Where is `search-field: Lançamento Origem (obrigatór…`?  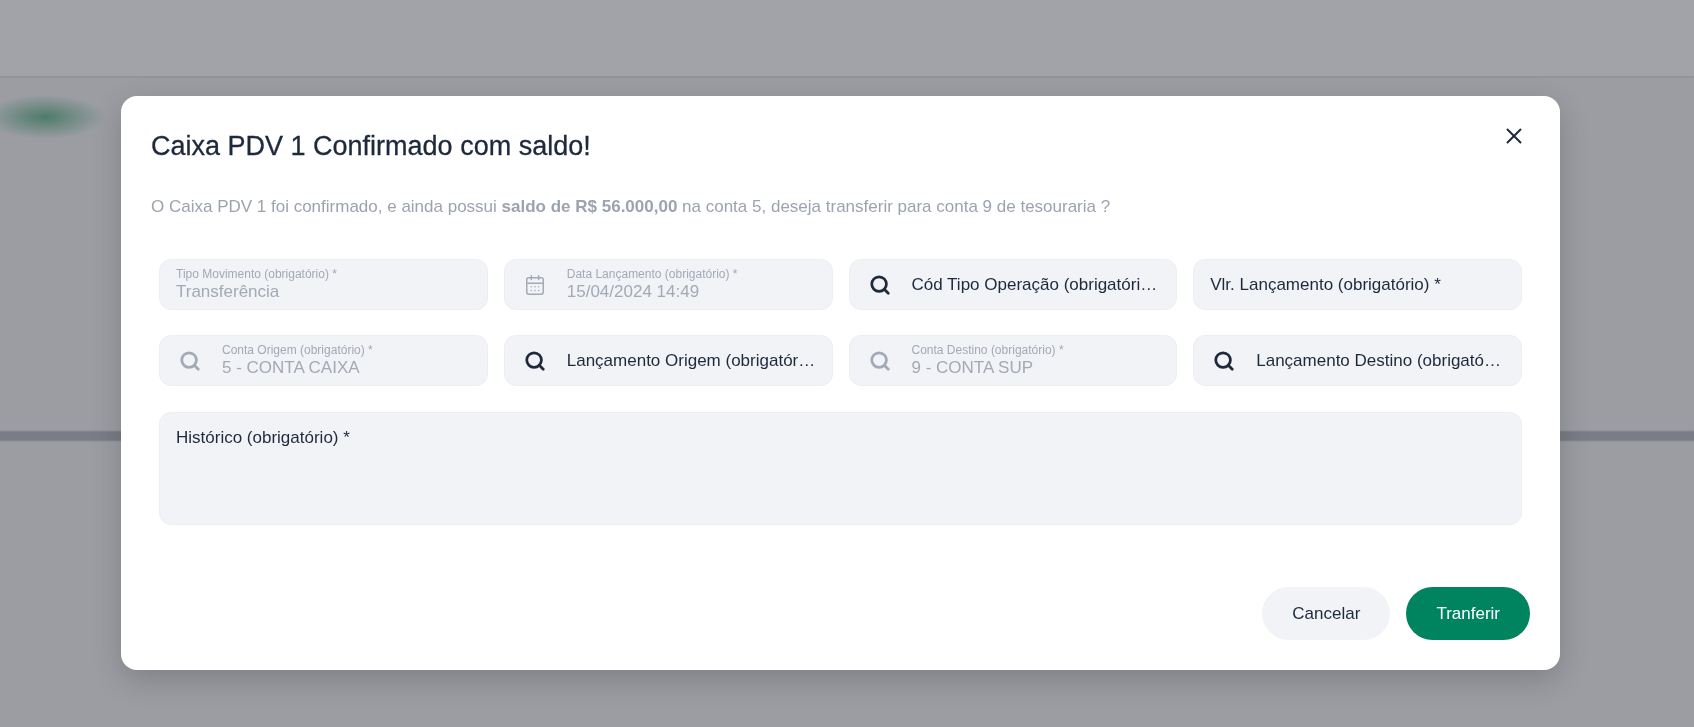
search-field: Lançamento Origem (obrigatór… is located at coordinates (668, 360).